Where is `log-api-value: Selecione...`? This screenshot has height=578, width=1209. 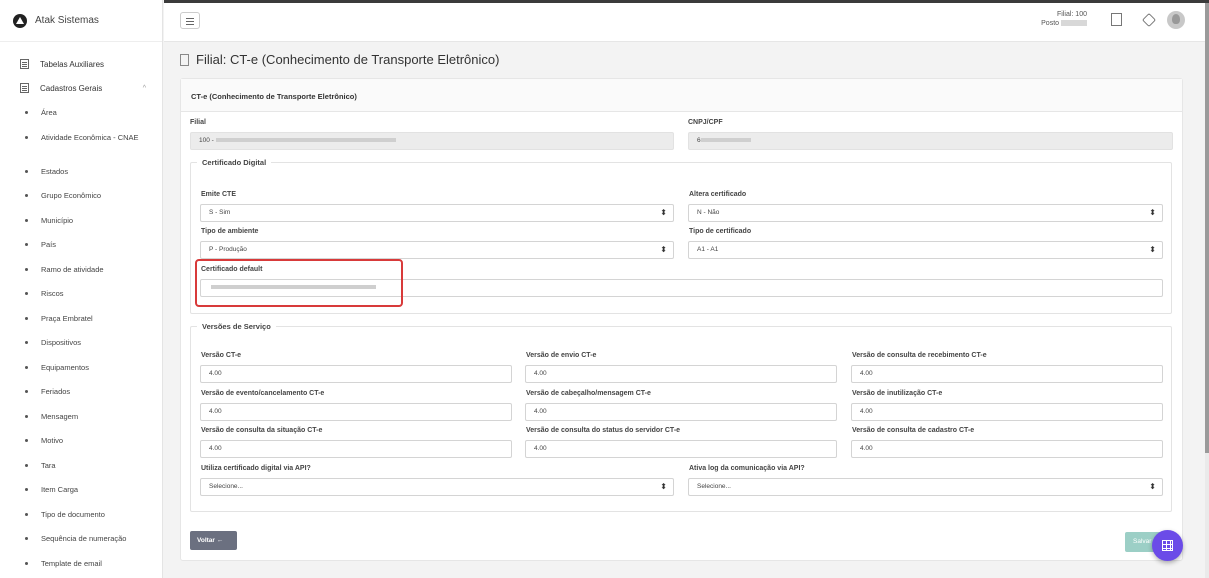
log-api-value: Selecione... is located at coordinates (714, 486).